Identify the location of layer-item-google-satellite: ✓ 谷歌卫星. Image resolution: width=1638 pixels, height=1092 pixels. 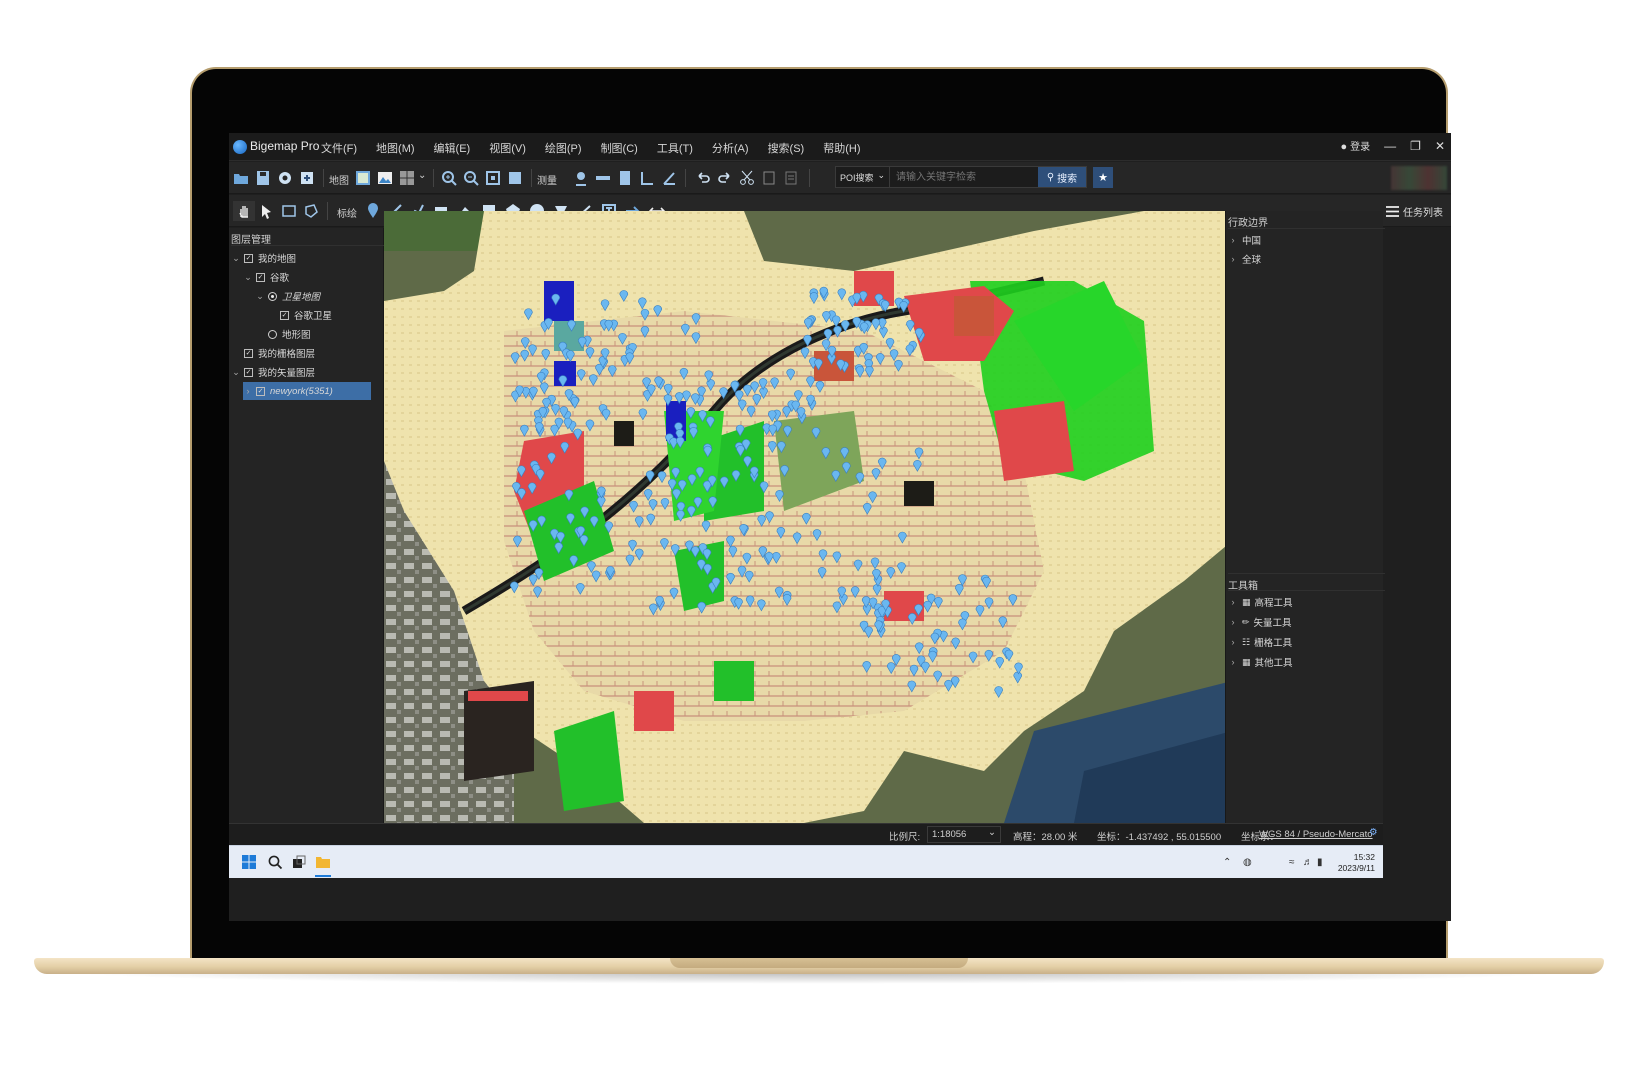
(304, 315).